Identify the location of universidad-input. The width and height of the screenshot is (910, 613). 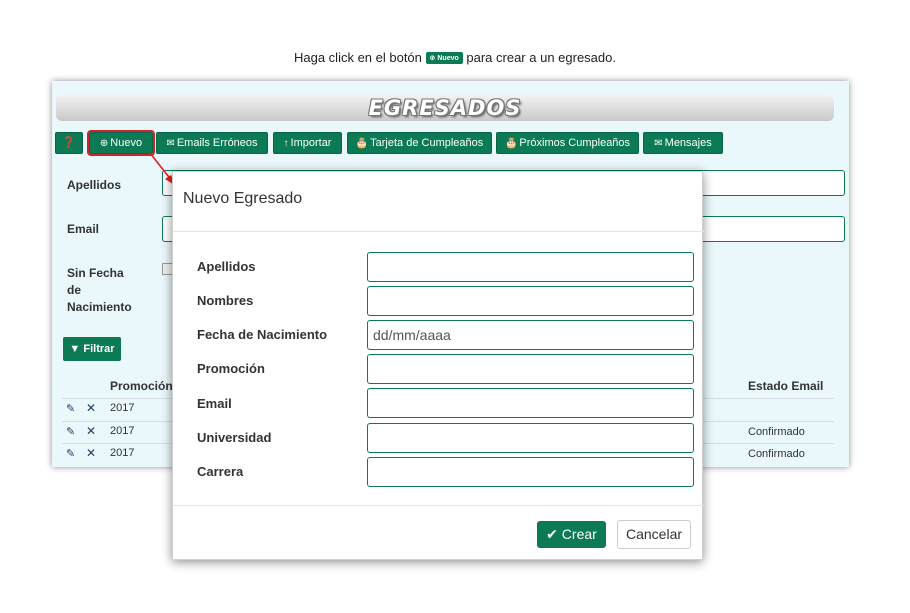
(530, 438).